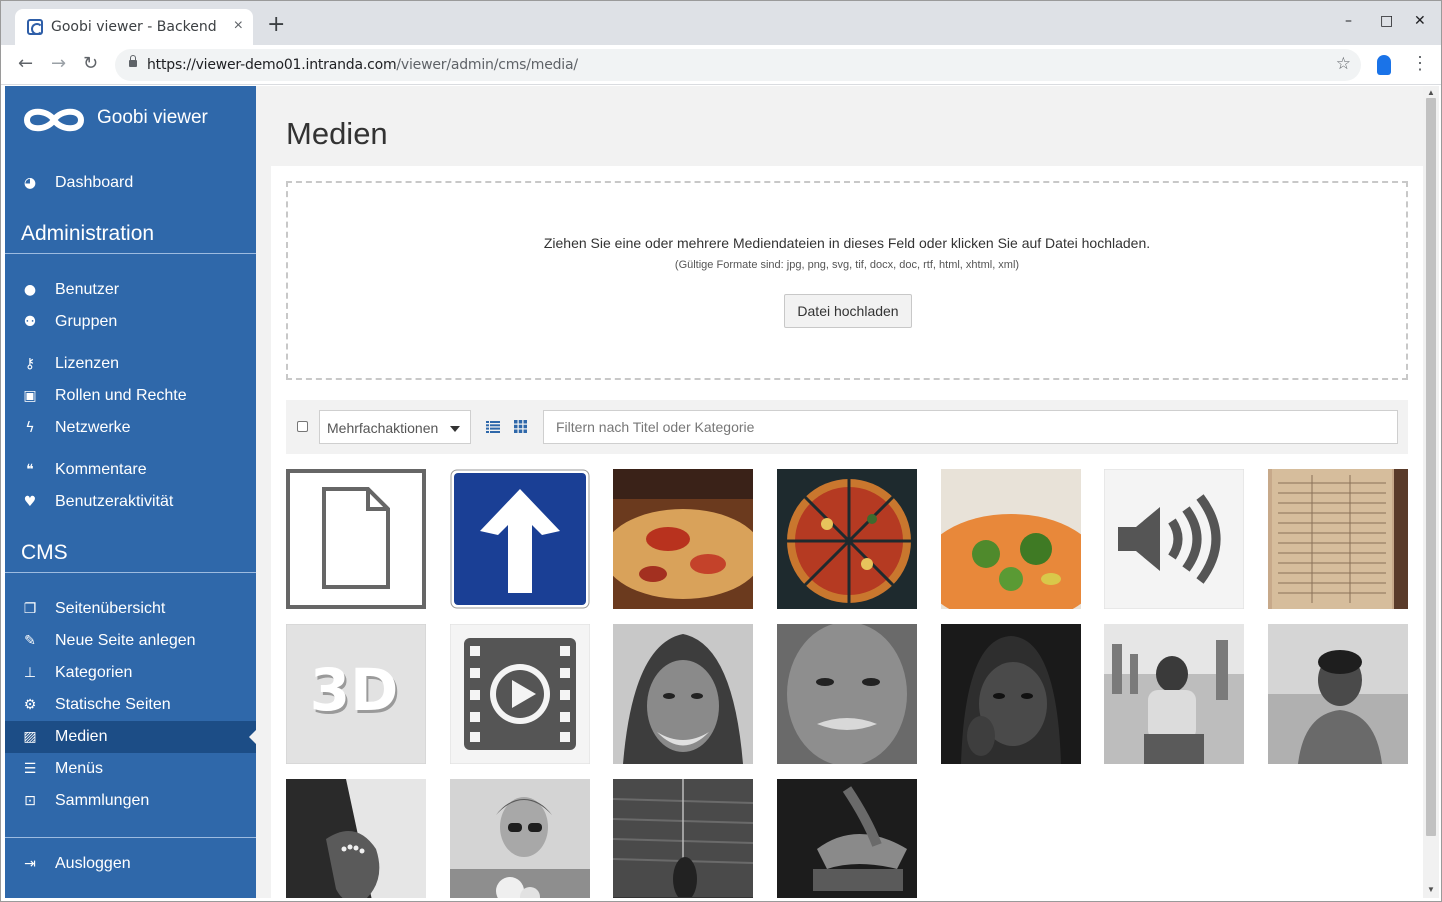  Describe the element at coordinates (520, 838) in the screenshot. I see `media-thumb-woman-sunglasses` at that location.